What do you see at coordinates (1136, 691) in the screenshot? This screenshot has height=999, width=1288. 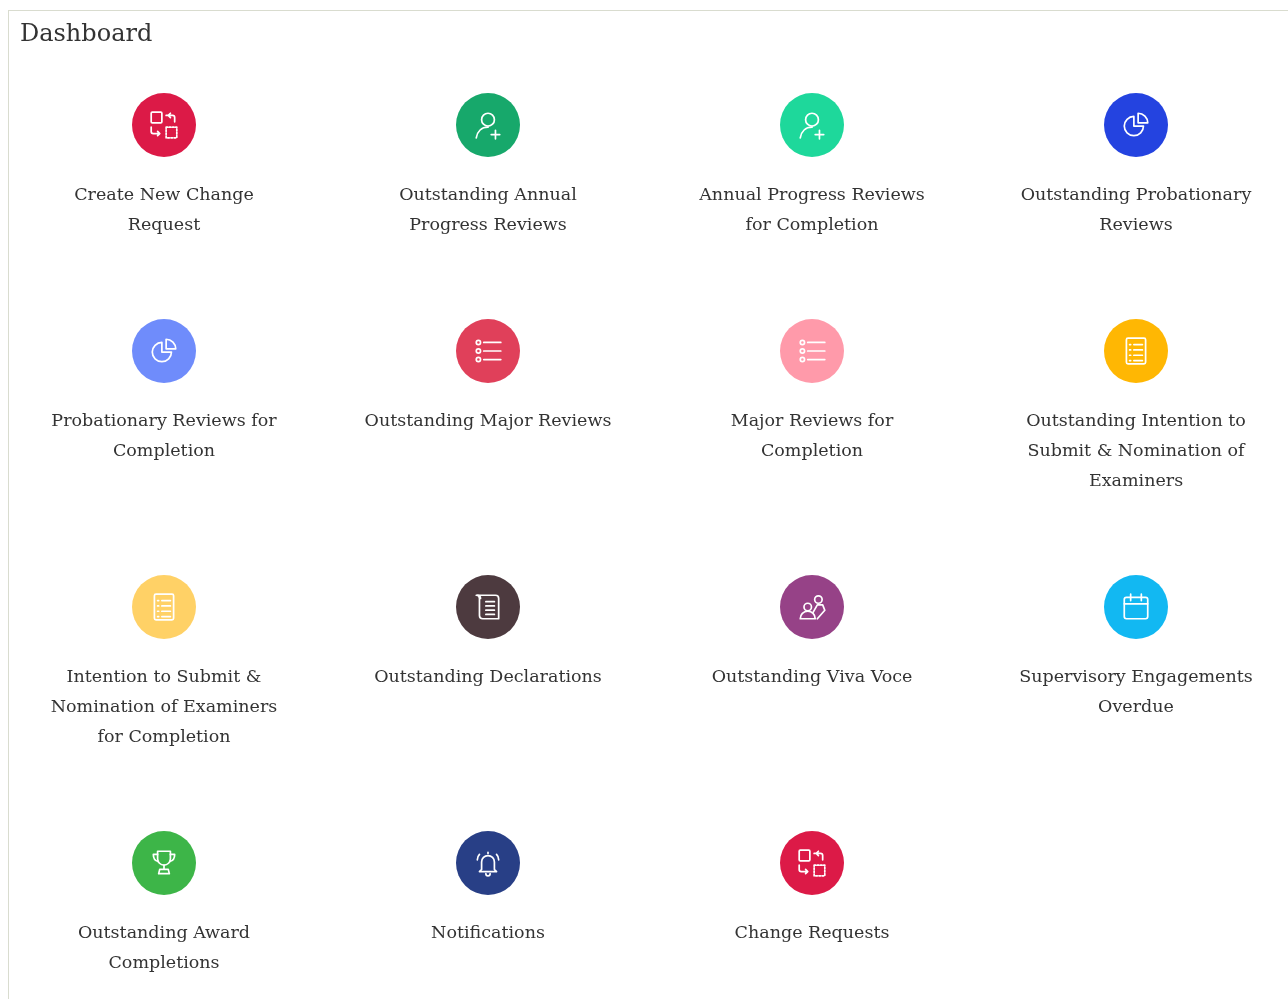 I see `tile-label: Supervisory Engagements Overdue` at bounding box center [1136, 691].